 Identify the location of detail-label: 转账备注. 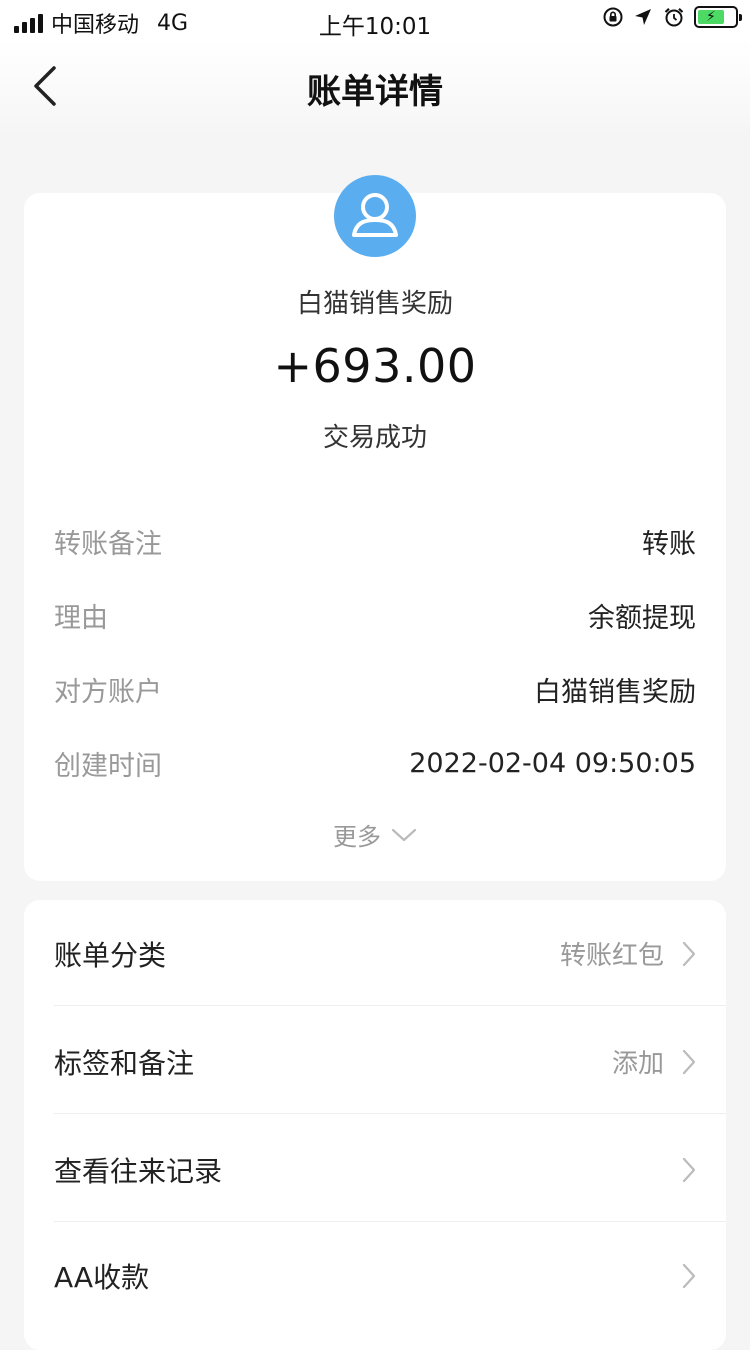
(108, 544).